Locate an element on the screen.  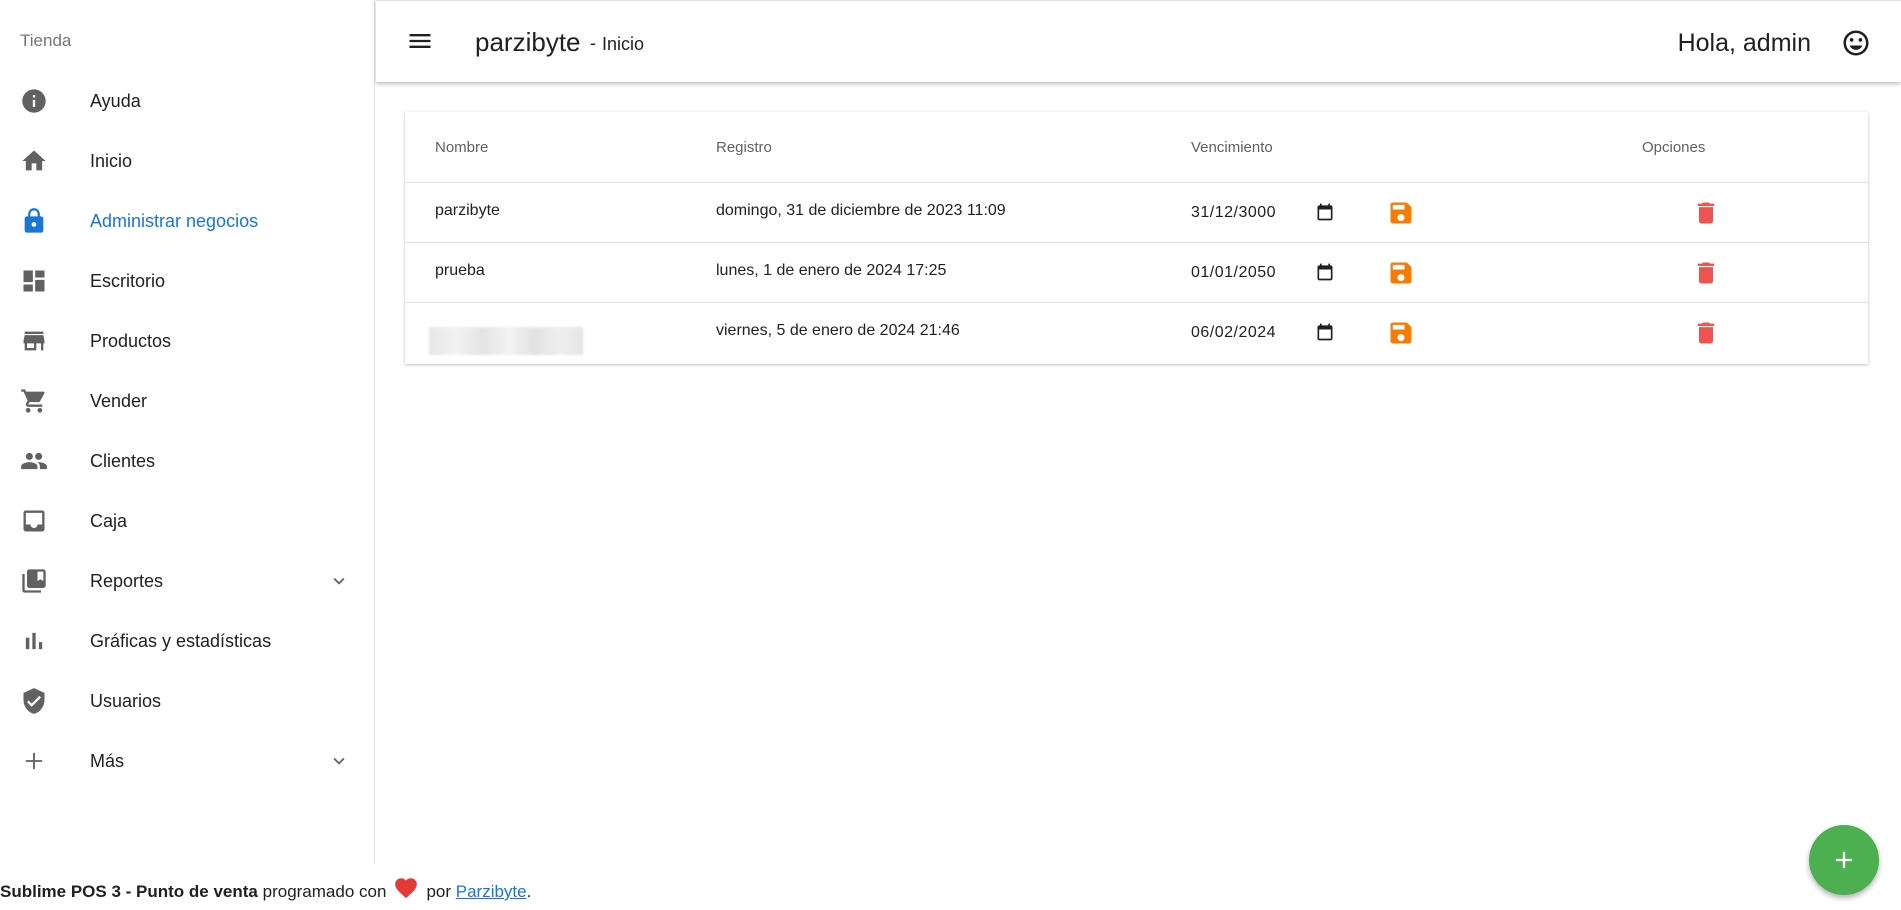
sidebar-item-graficas: Gráficas y estadísticas is located at coordinates (187, 641).